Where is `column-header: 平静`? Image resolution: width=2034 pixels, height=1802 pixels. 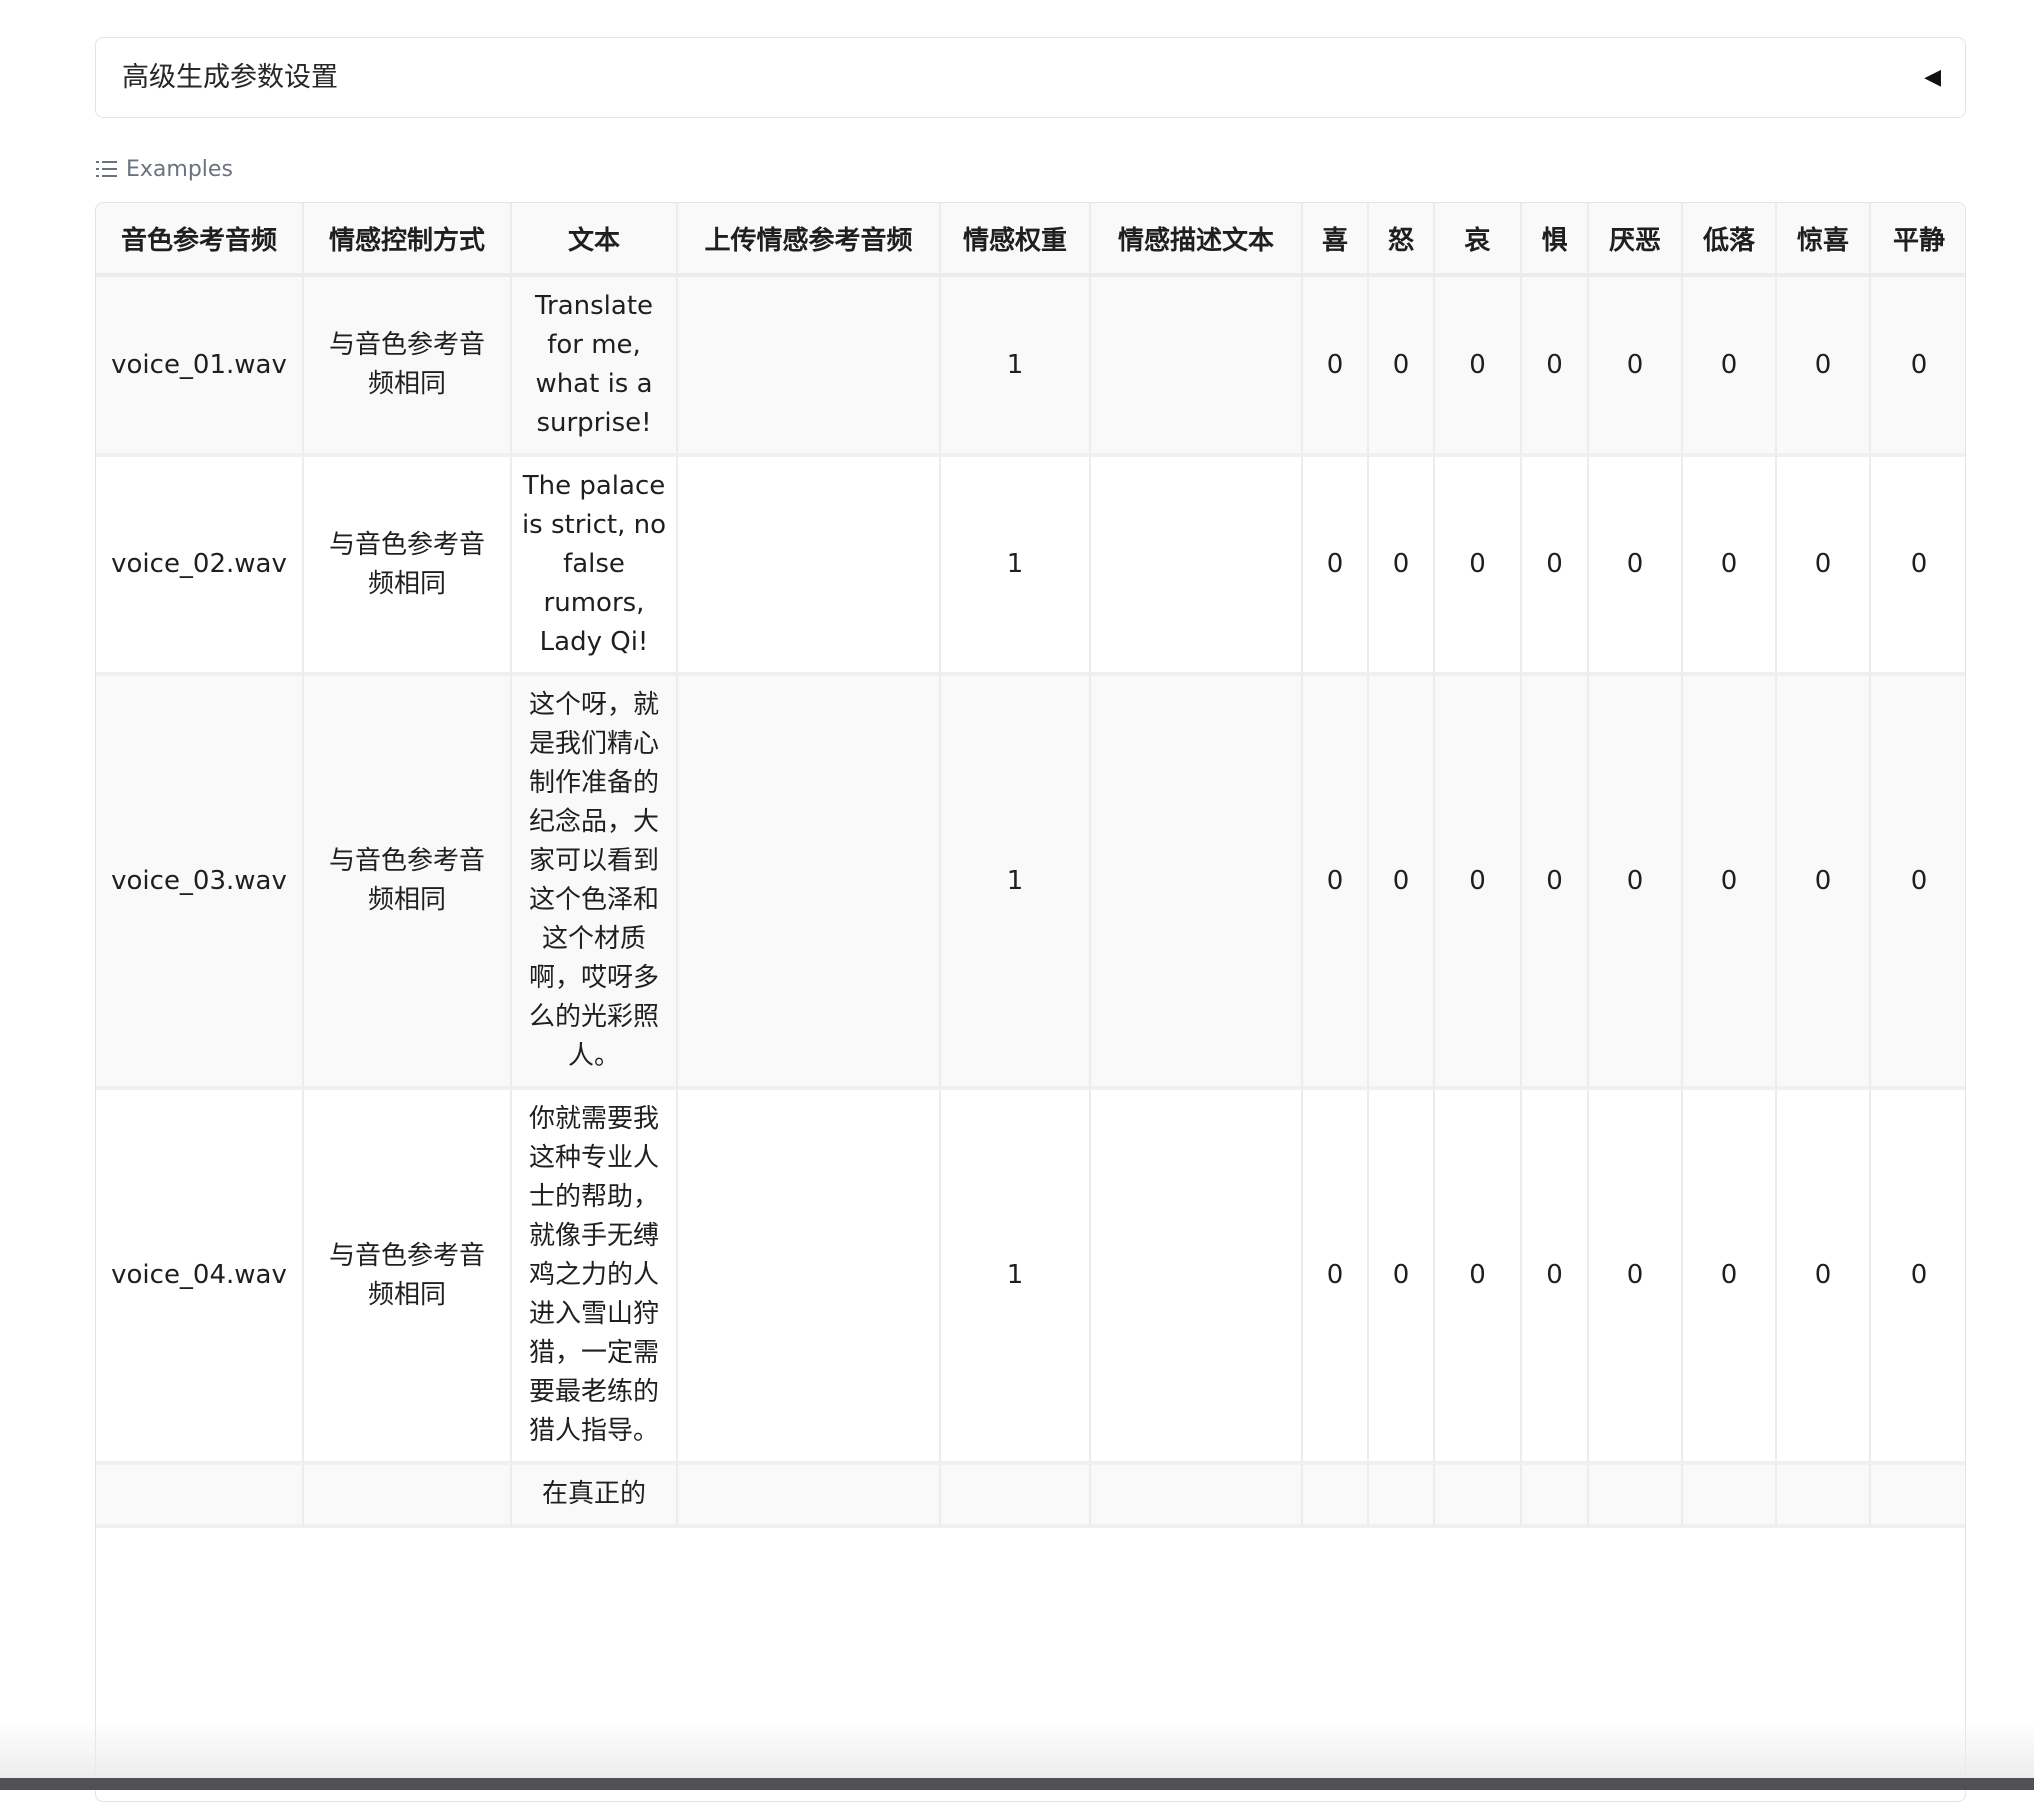 column-header: 平静 is located at coordinates (1918, 240).